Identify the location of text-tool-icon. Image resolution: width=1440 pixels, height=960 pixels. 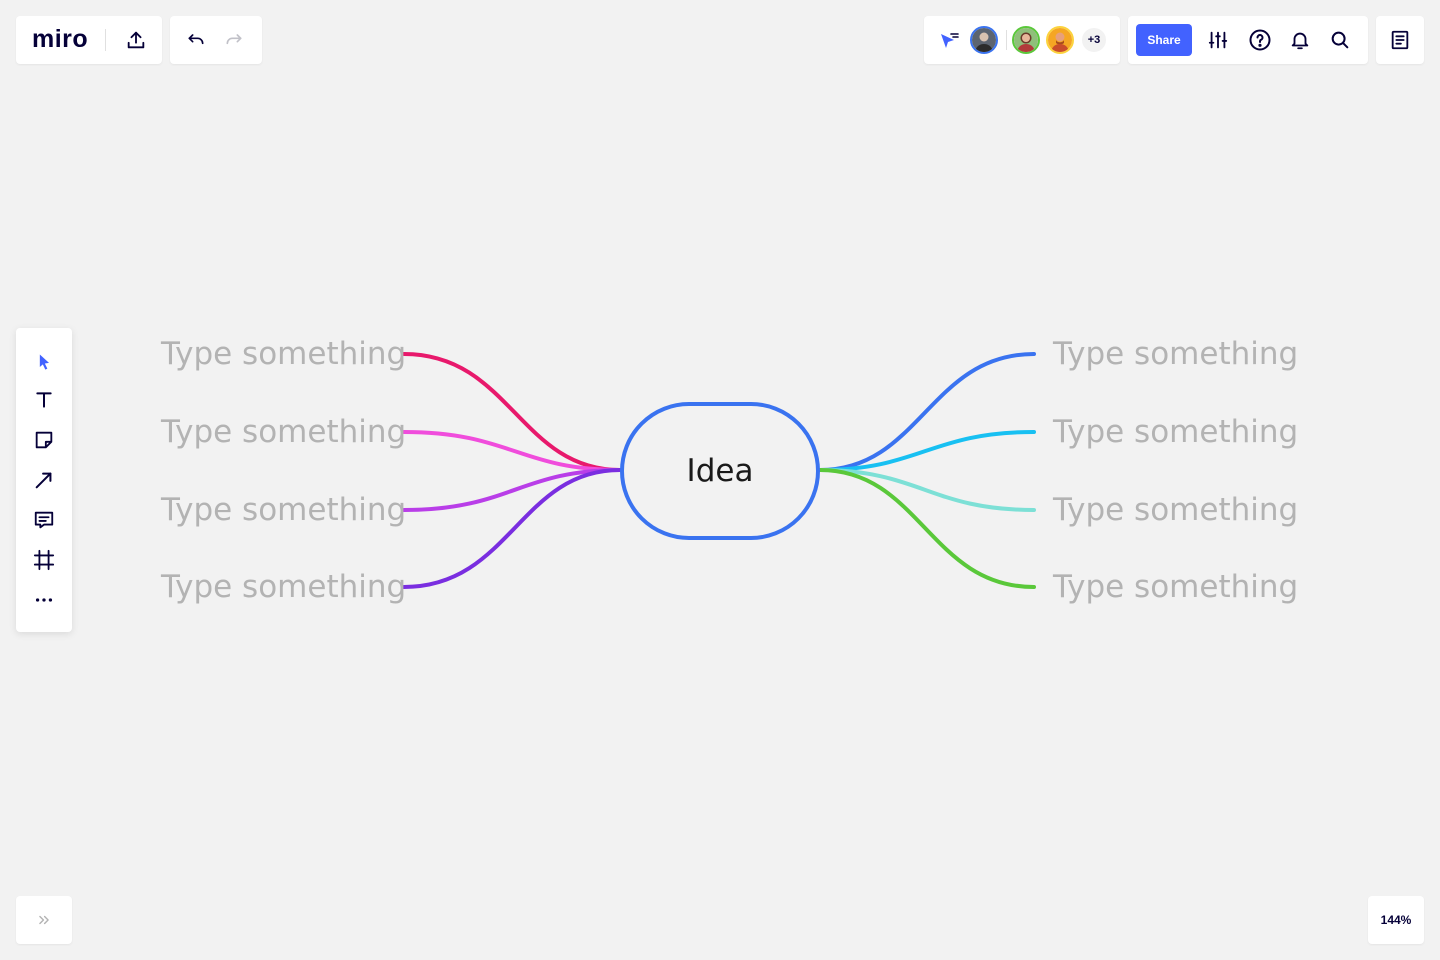
(44, 400).